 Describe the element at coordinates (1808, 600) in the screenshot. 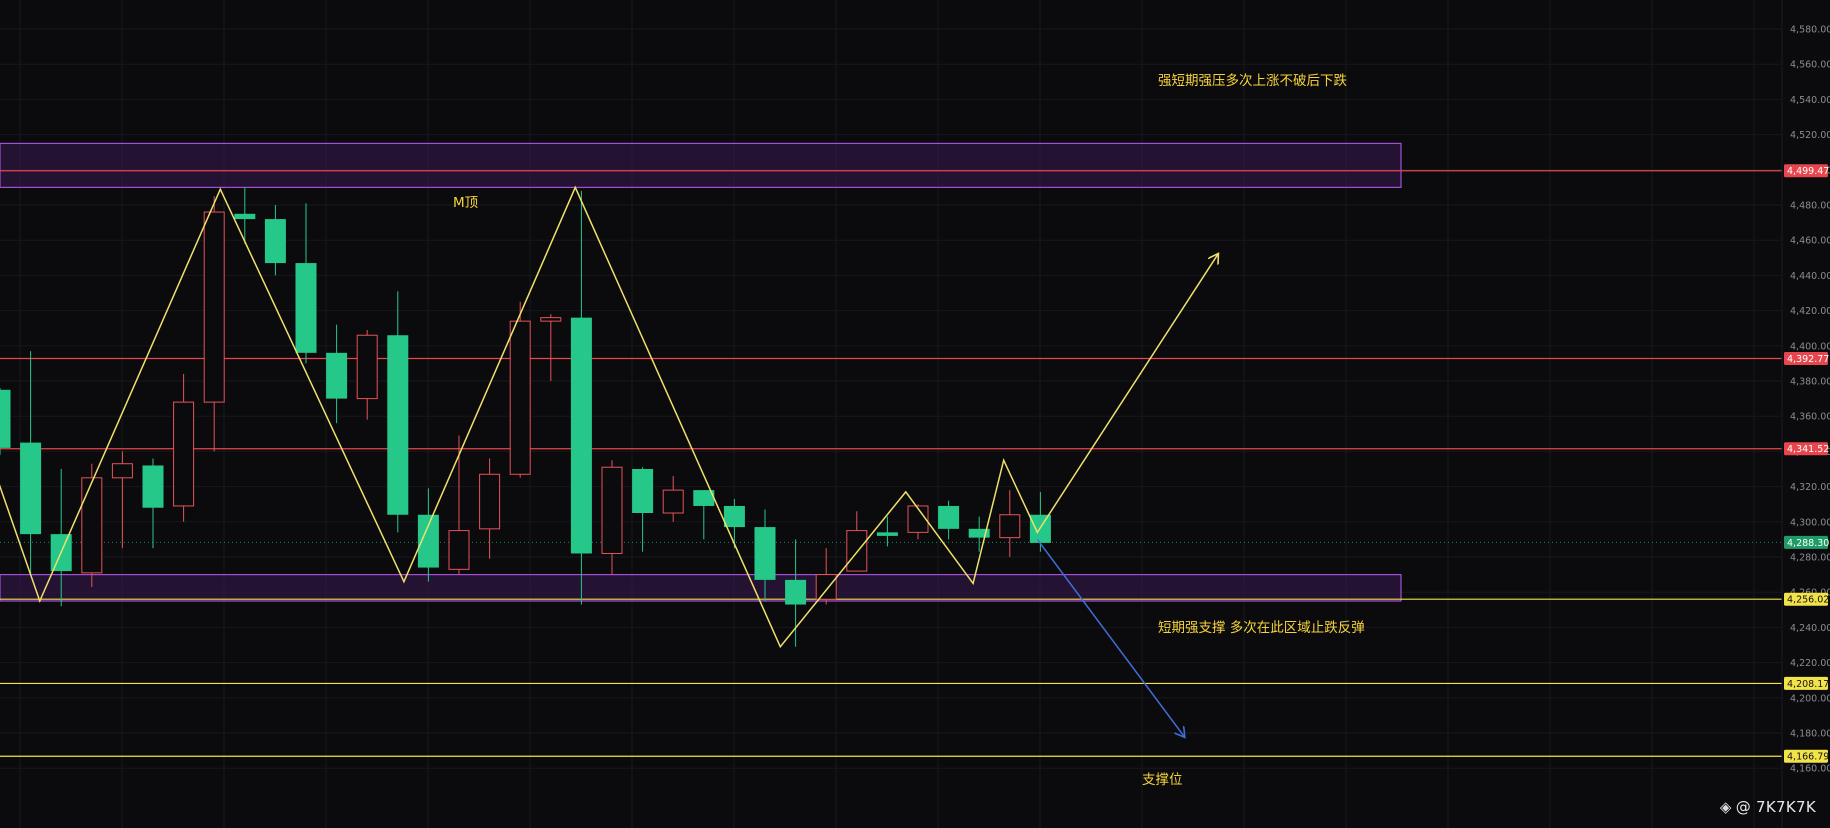

I see `price-tag-label: 4,256.02` at that location.